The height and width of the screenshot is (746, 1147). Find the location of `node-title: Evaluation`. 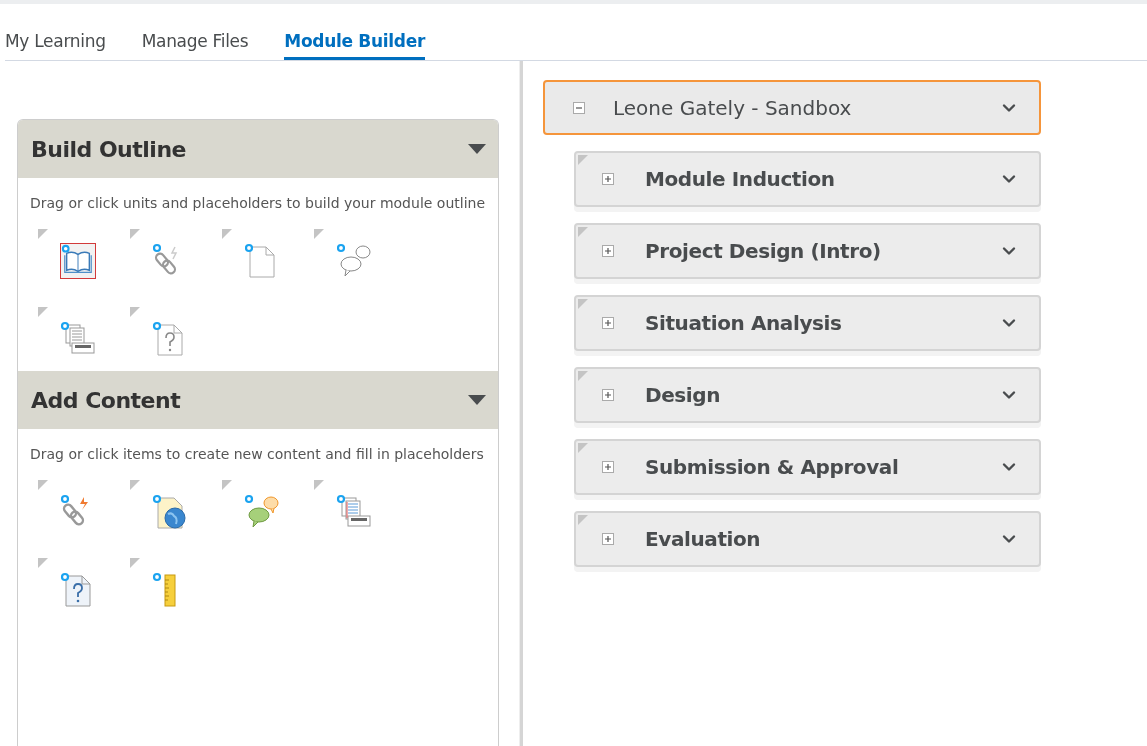

node-title: Evaluation is located at coordinates (703, 539).